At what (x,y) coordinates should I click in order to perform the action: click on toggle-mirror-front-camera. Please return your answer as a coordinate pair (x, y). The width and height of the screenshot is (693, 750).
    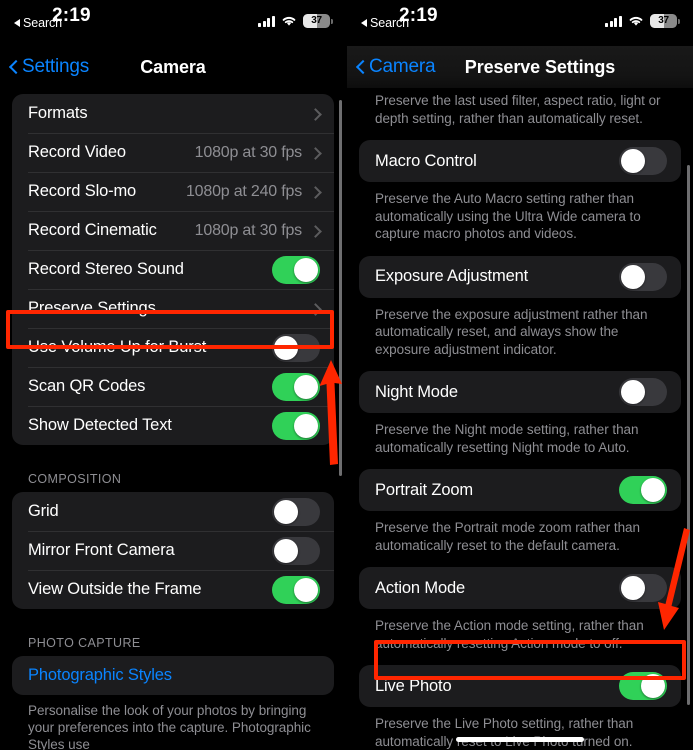
    Looking at the image, I should click on (296, 550).